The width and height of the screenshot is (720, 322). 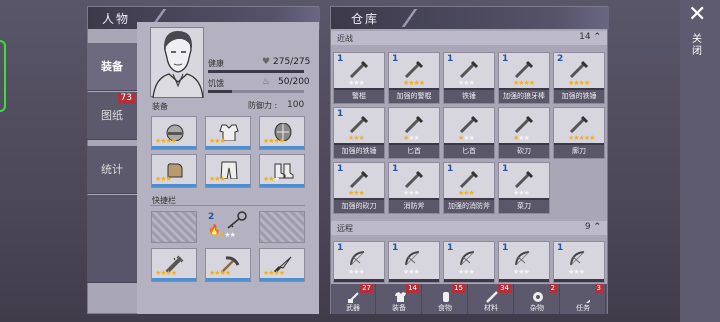 What do you see at coordinates (256, 71) in the screenshot?
I see `health-bar` at bounding box center [256, 71].